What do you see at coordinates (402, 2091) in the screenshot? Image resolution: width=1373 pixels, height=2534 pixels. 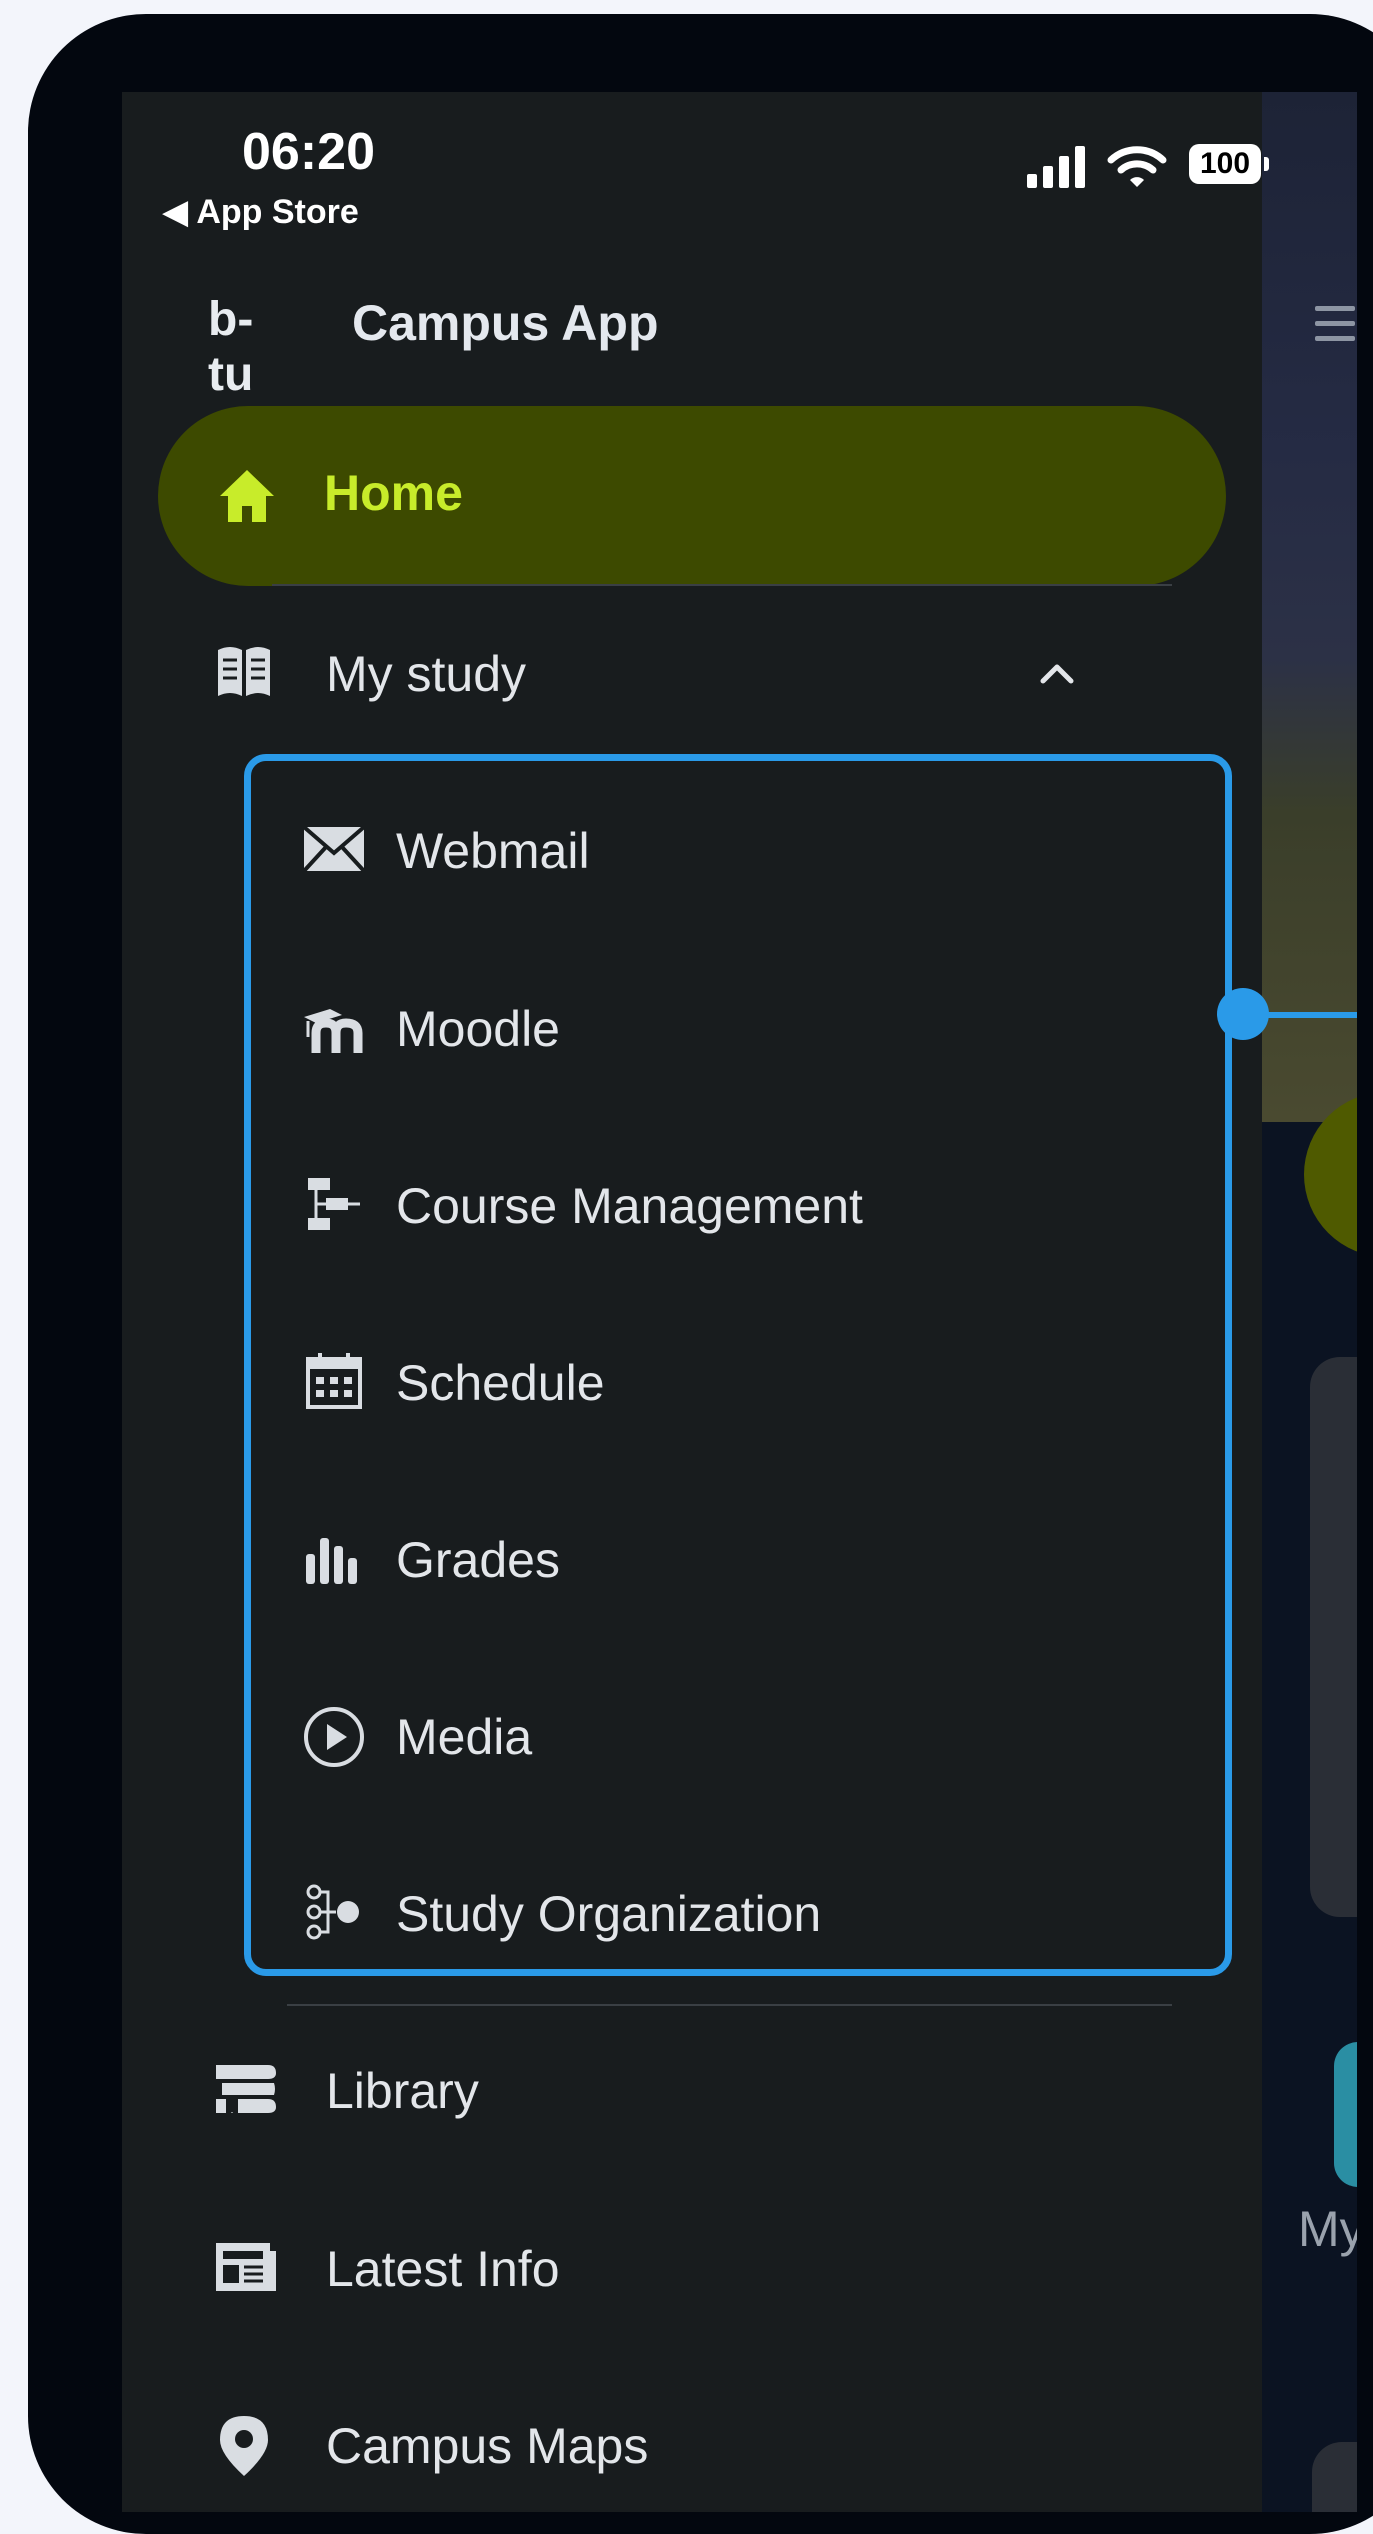 I see `nav-item-library-label: Library` at bounding box center [402, 2091].